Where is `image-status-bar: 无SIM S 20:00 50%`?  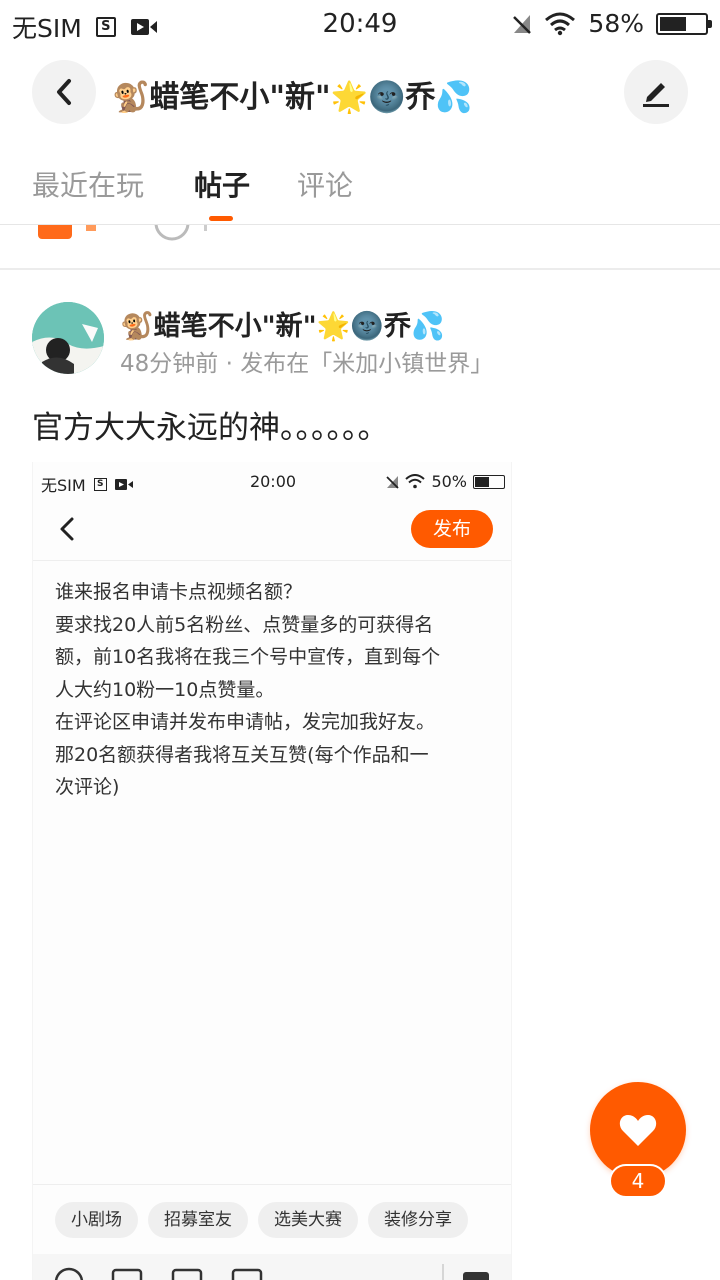 image-status-bar: 无SIM S 20:00 50% is located at coordinates (272, 482).